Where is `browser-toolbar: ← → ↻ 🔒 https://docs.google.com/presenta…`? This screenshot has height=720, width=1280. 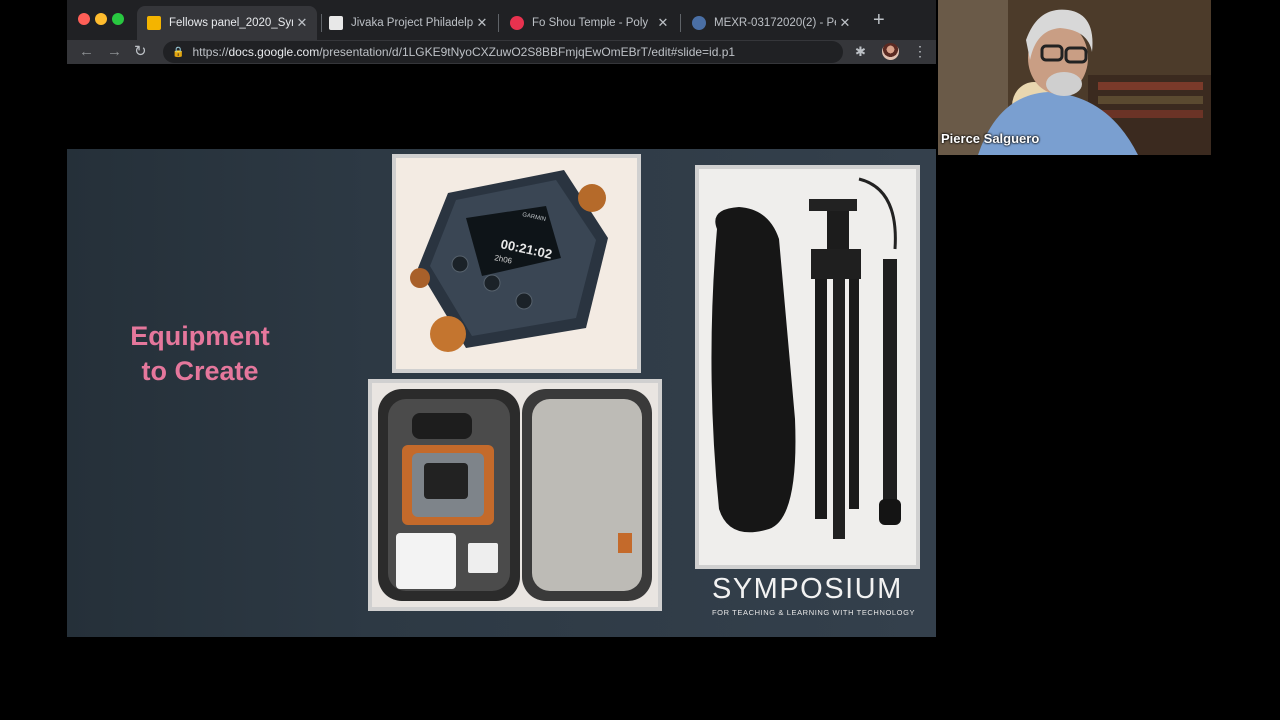
browser-toolbar: ← → ↻ 🔒 https://docs.google.com/presenta… is located at coordinates (501, 52).